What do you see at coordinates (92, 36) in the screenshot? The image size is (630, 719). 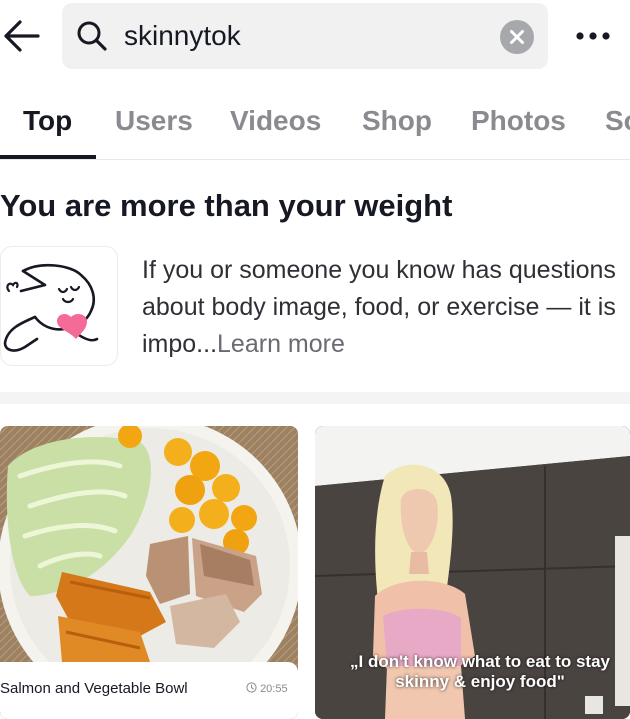 I see `search-icon` at bounding box center [92, 36].